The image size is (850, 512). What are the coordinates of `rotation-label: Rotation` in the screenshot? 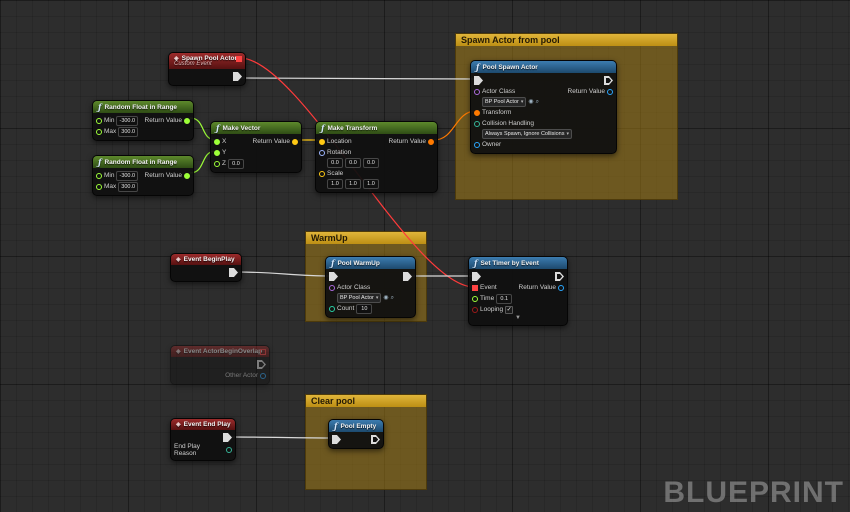 It's located at (339, 152).